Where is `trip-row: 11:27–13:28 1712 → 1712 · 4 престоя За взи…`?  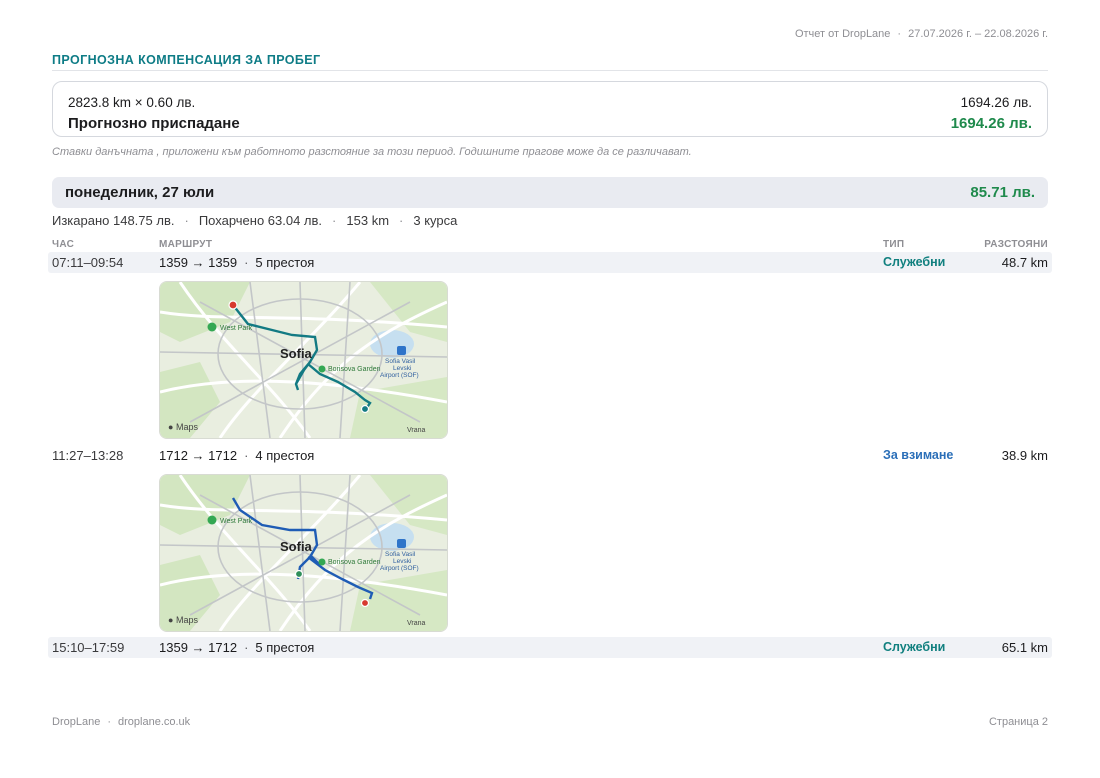 trip-row: 11:27–13:28 1712 → 1712 · 4 престоя За взи… is located at coordinates (550, 455).